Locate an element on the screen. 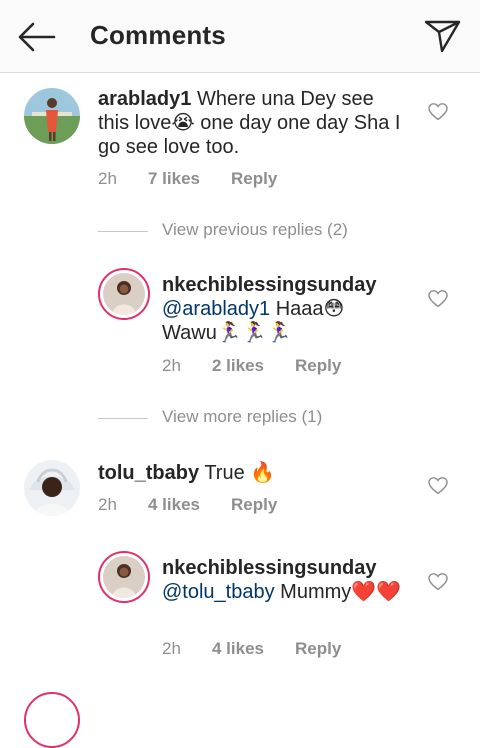 The height and width of the screenshot is (748, 480). likes-count: 7 likes is located at coordinates (174, 179).